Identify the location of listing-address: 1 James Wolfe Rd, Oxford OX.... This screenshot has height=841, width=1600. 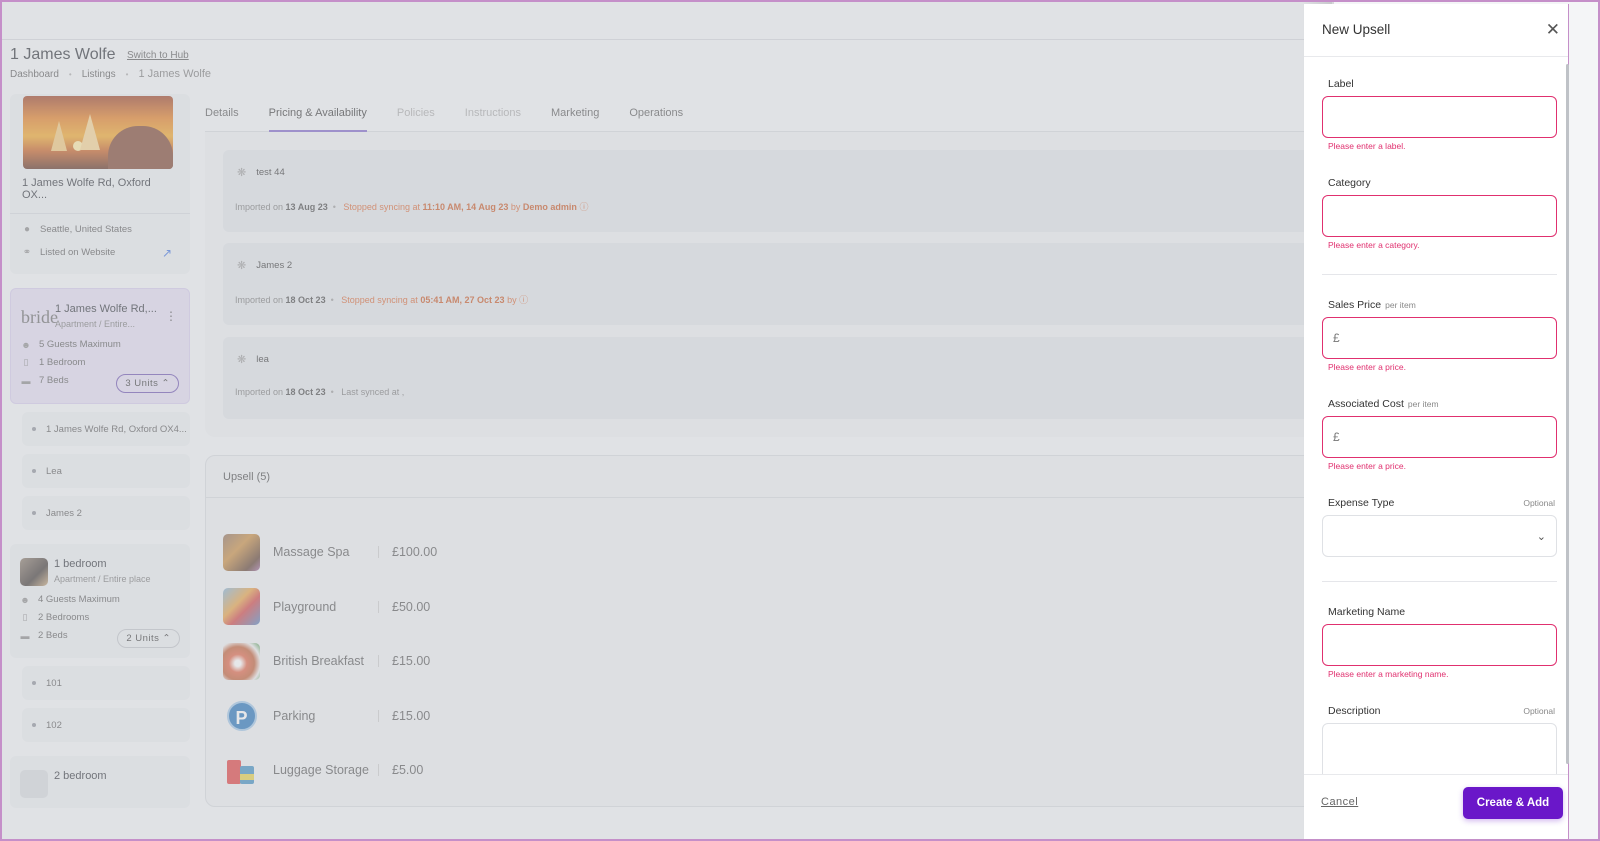
(86, 189).